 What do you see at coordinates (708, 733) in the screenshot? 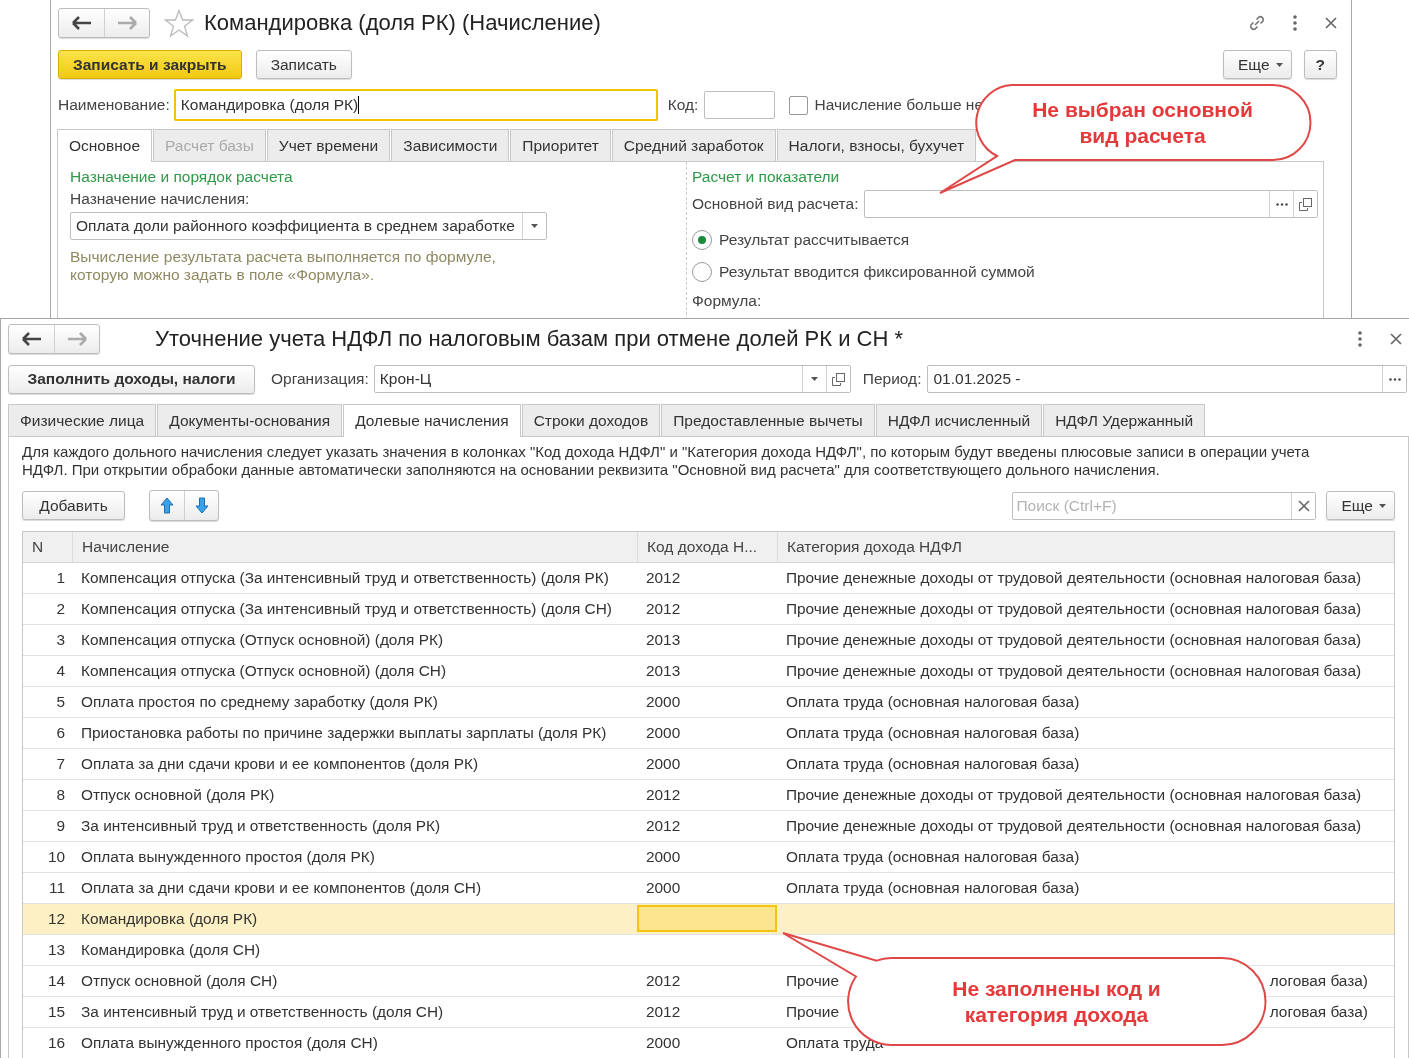
I see `table-row: 6 Приостановка работы по причине задержки выплаты зарплаты (доля РК) 2000 Оплата труда (основная налоговая база)` at bounding box center [708, 733].